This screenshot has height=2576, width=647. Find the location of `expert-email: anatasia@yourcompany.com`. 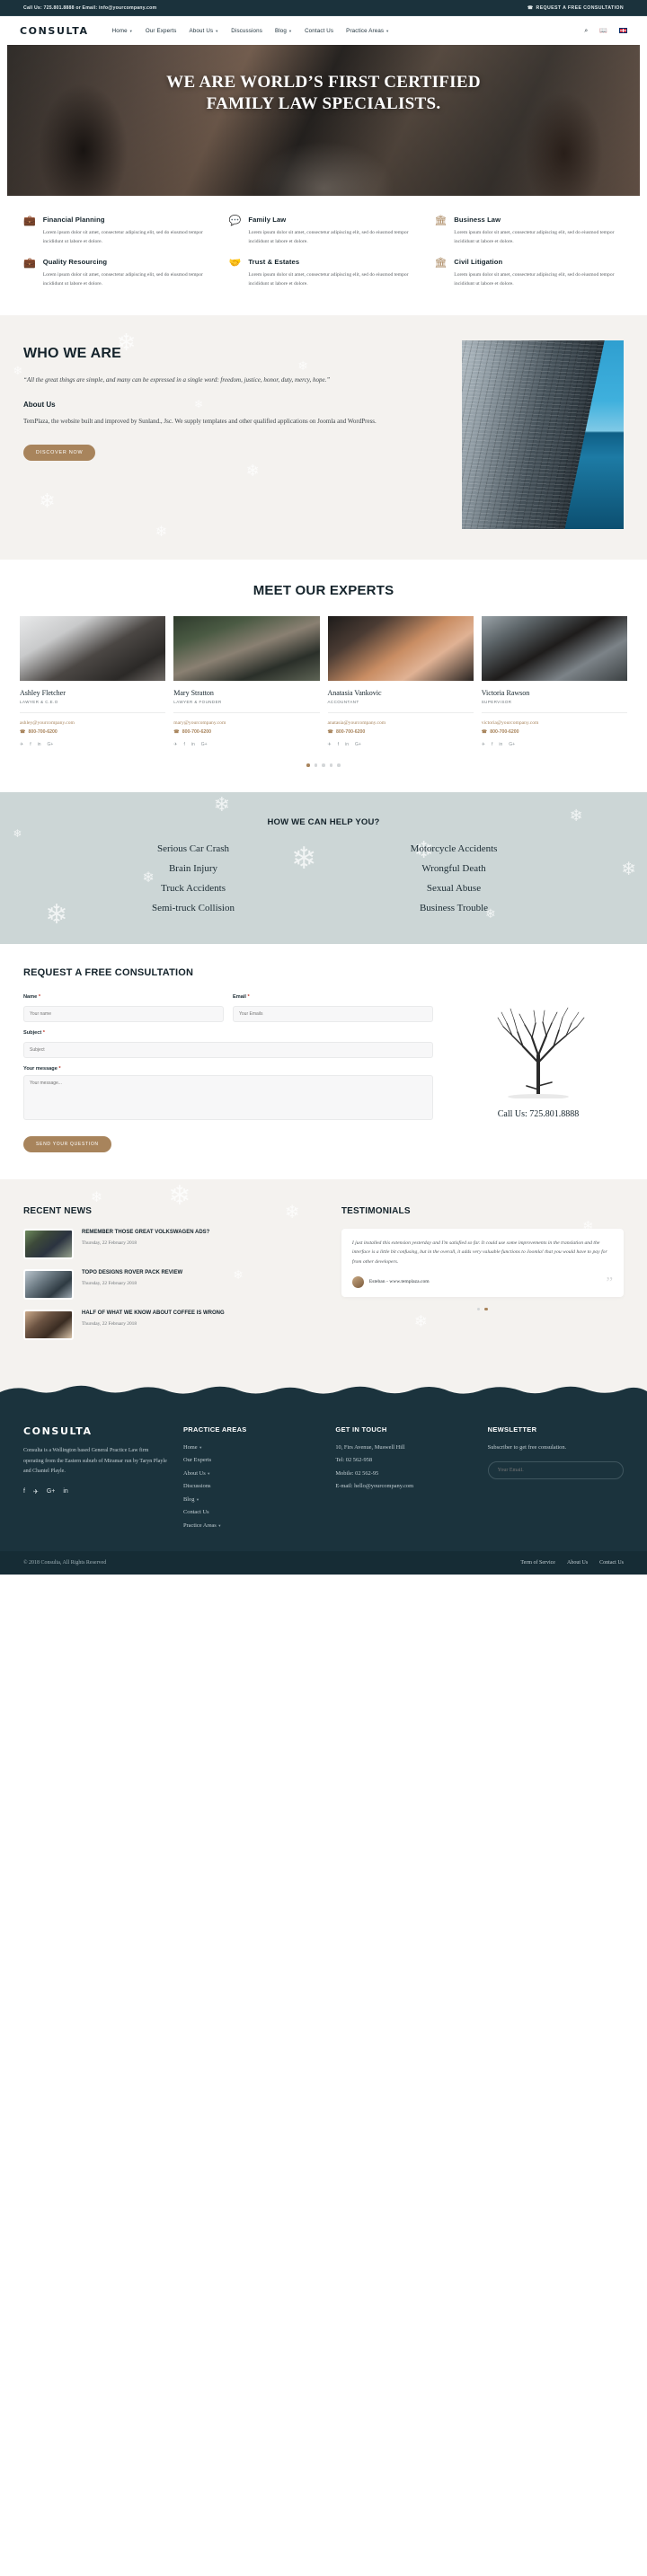

expert-email: anatasia@yourcompany.com is located at coordinates (401, 723).